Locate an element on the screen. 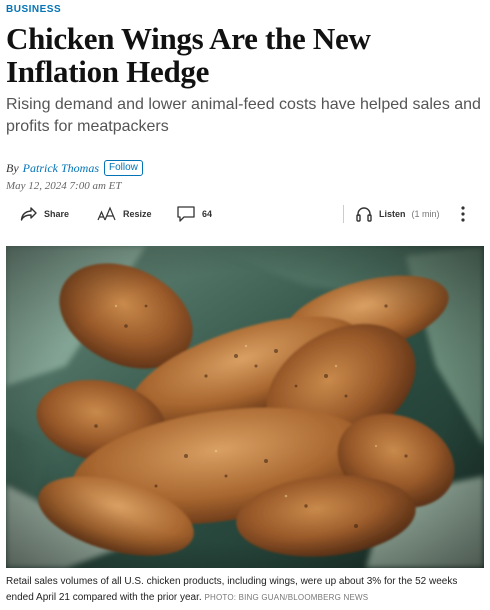  more-icon is located at coordinates (463, 214).